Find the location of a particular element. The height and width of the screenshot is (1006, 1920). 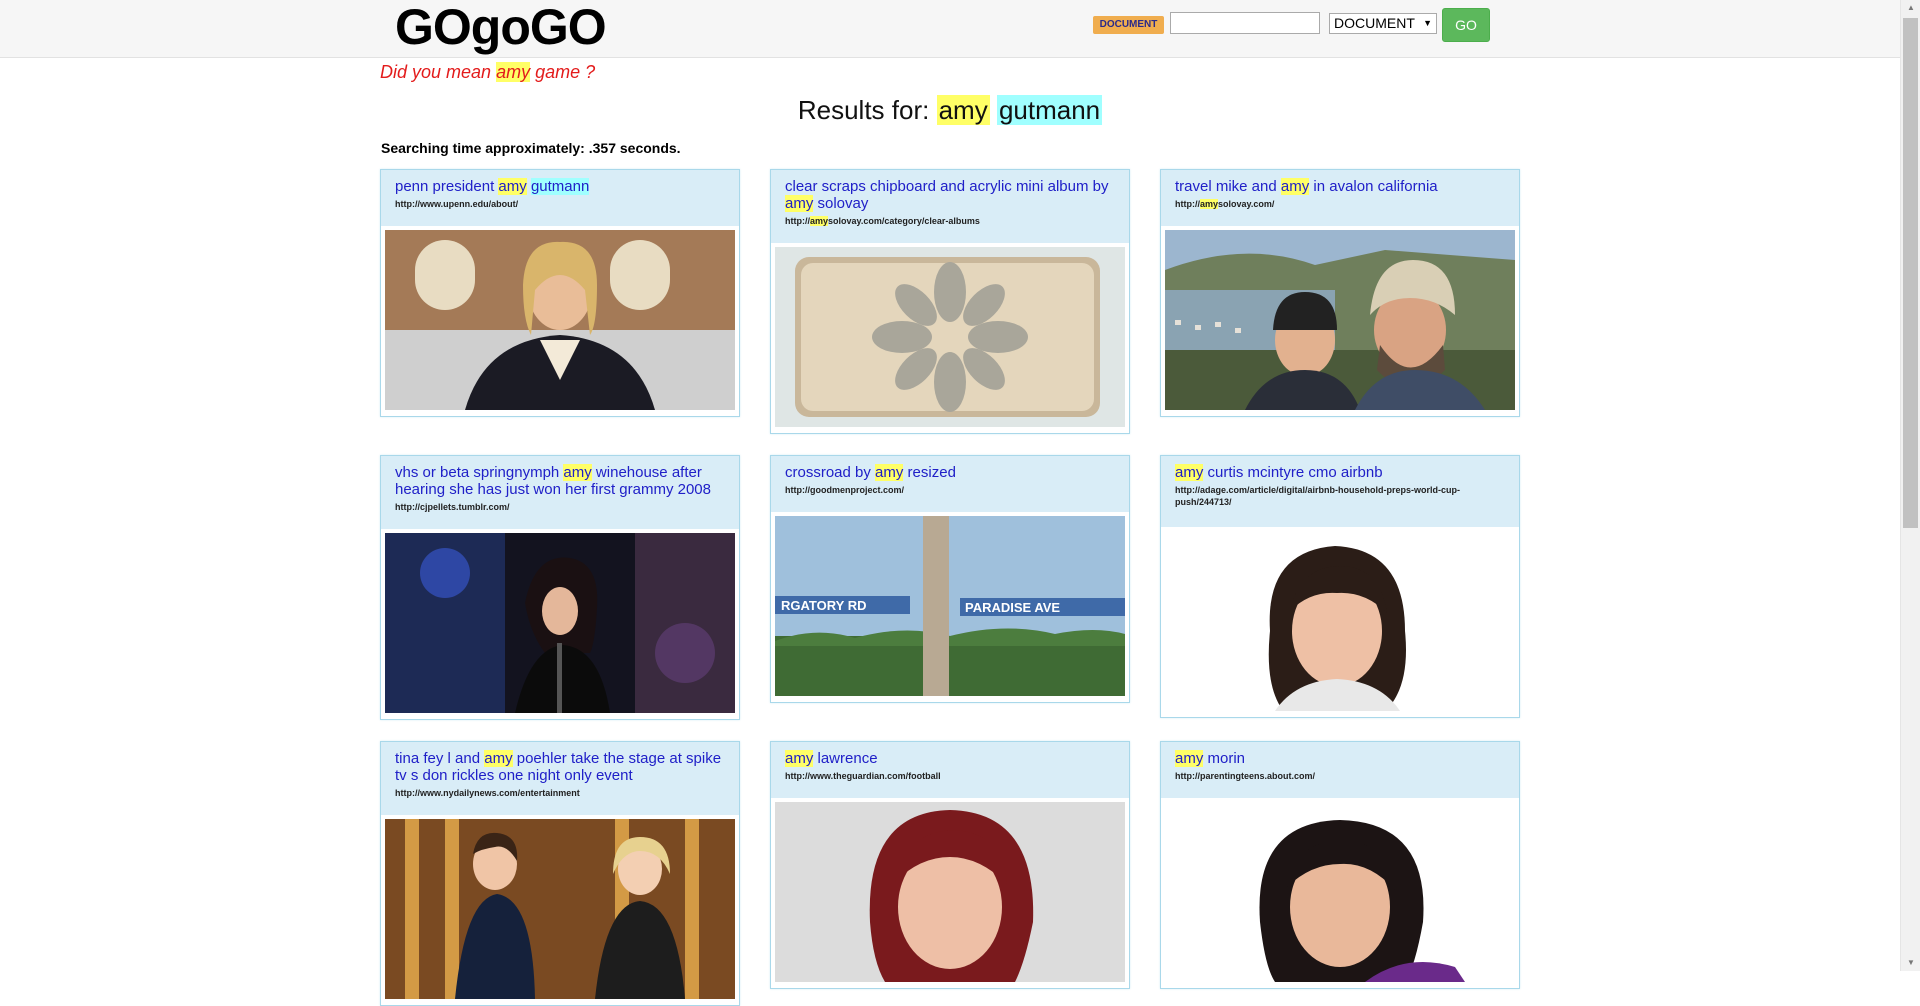

woman-headshot-image is located at coordinates (1340, 621).